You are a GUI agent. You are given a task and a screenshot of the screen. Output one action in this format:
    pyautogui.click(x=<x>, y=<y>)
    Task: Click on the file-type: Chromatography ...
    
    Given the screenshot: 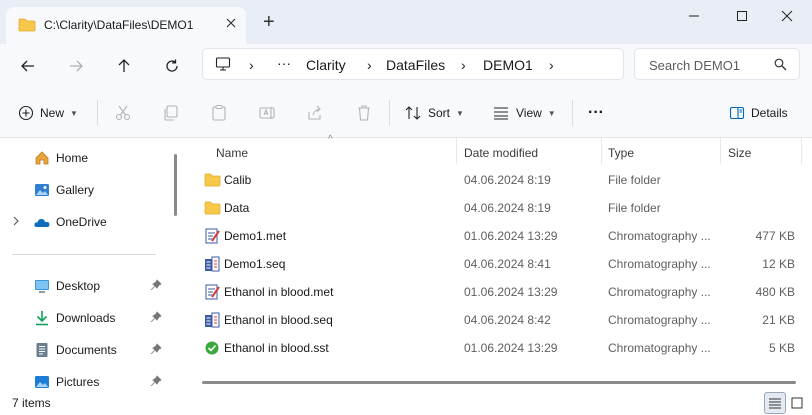 What is the action you would take?
    pyautogui.click(x=659, y=348)
    